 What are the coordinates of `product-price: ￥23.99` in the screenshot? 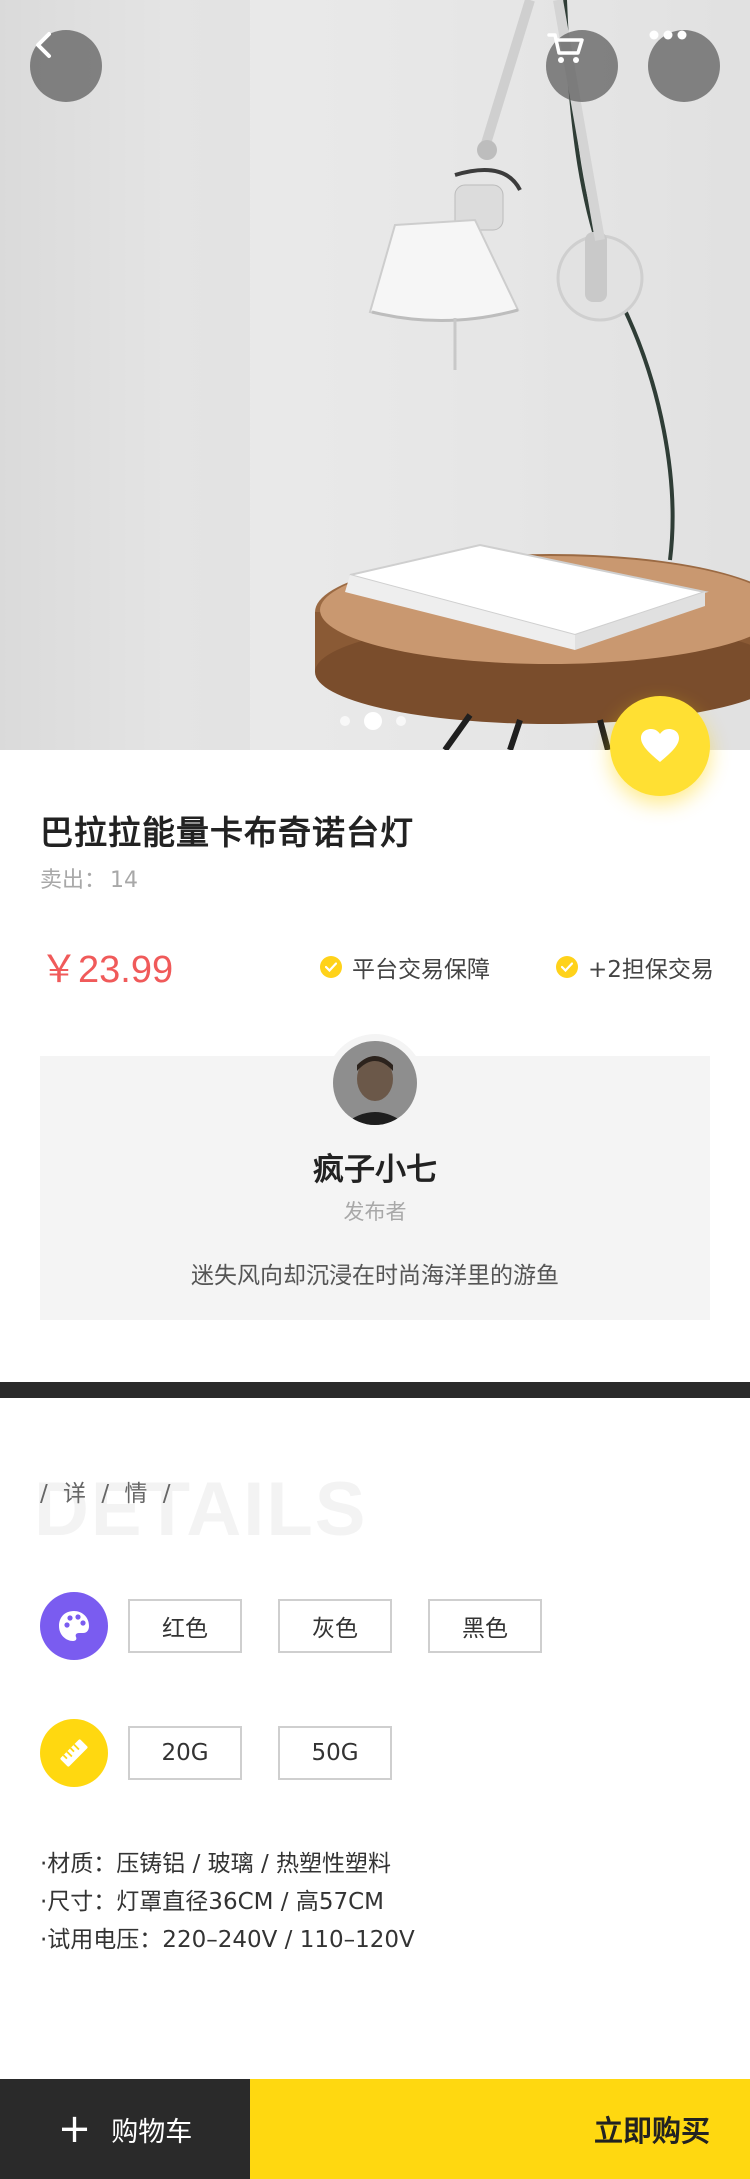 It's located at (107, 970).